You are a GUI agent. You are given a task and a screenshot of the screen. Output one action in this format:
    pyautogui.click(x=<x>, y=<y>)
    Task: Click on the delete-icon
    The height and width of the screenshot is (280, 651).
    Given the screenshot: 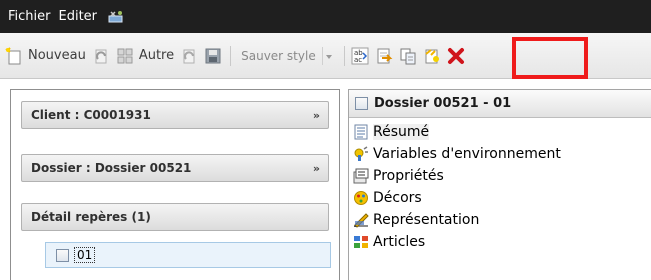 What is the action you would take?
    pyautogui.click(x=456, y=56)
    